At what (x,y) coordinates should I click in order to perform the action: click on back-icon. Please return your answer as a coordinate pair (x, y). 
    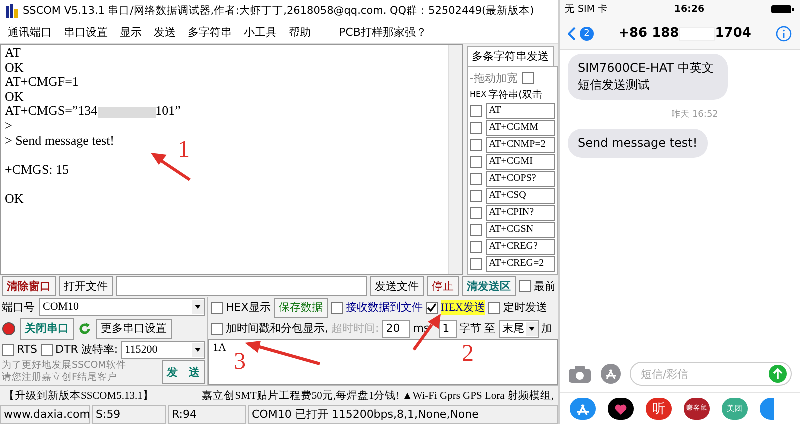
    Looking at the image, I should click on (572, 33).